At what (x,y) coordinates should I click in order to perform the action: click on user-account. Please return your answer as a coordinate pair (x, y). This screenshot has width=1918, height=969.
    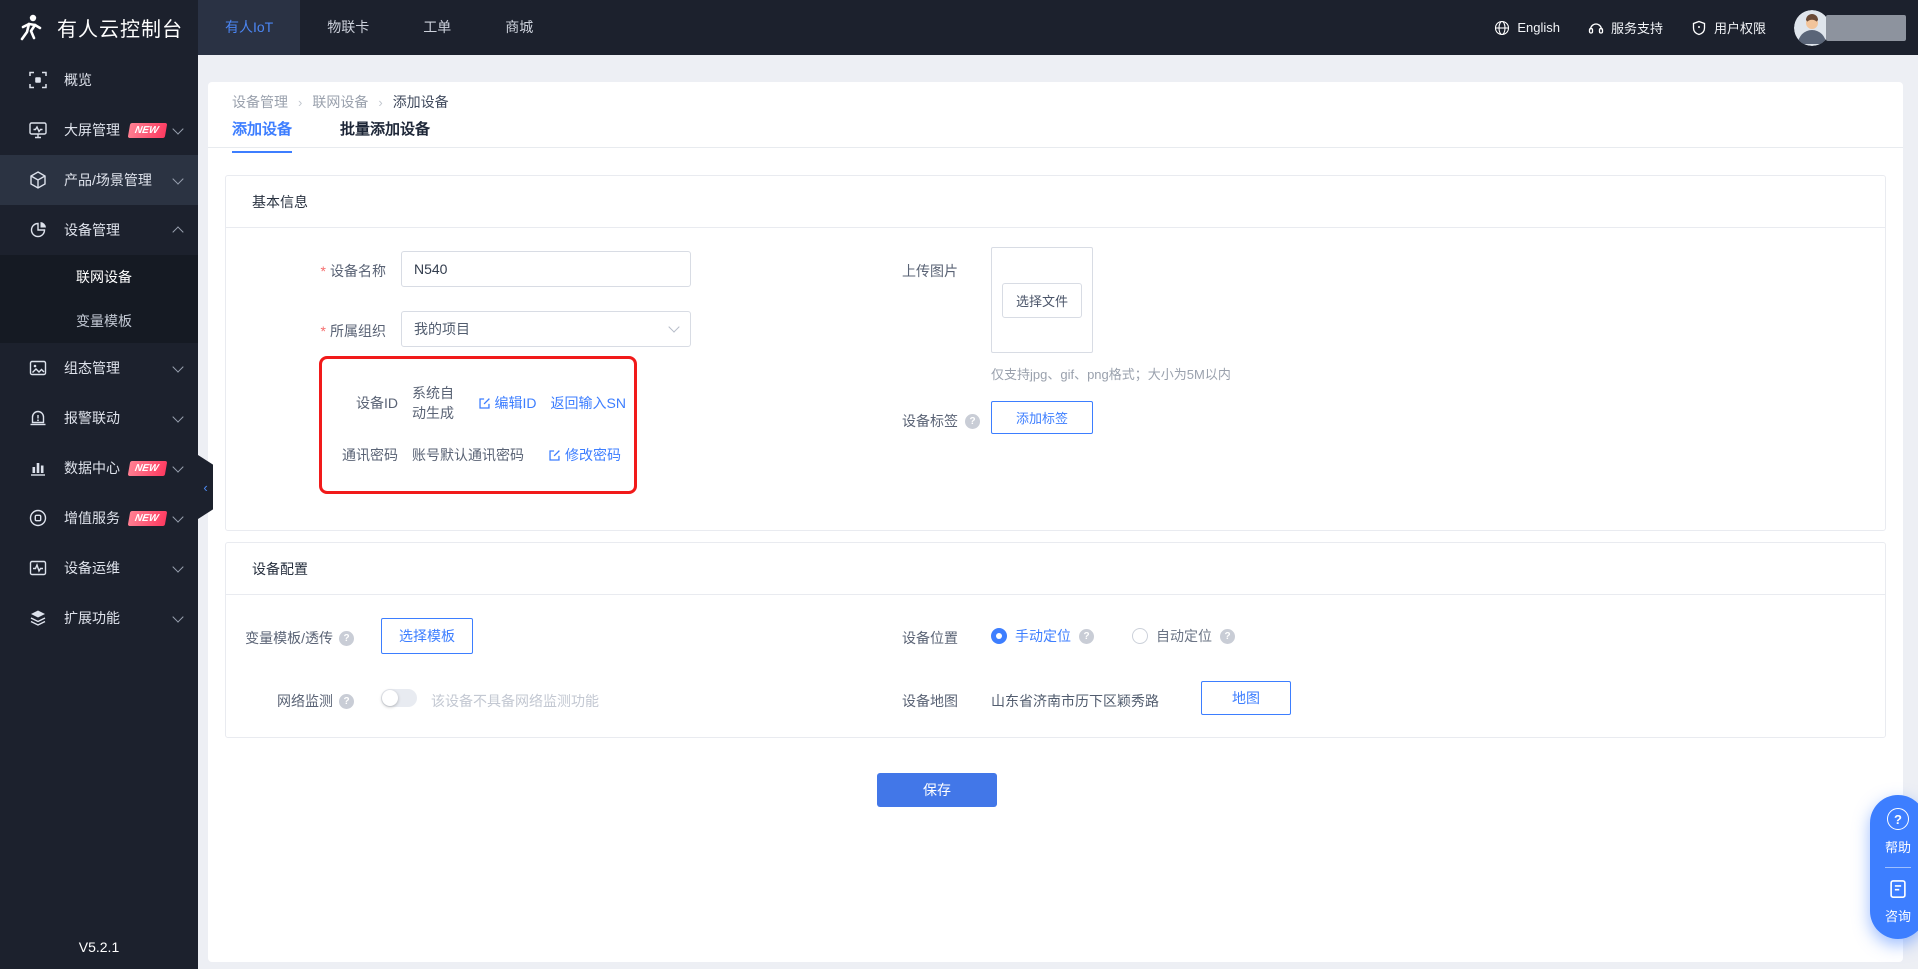
    Looking at the image, I should click on (1850, 27).